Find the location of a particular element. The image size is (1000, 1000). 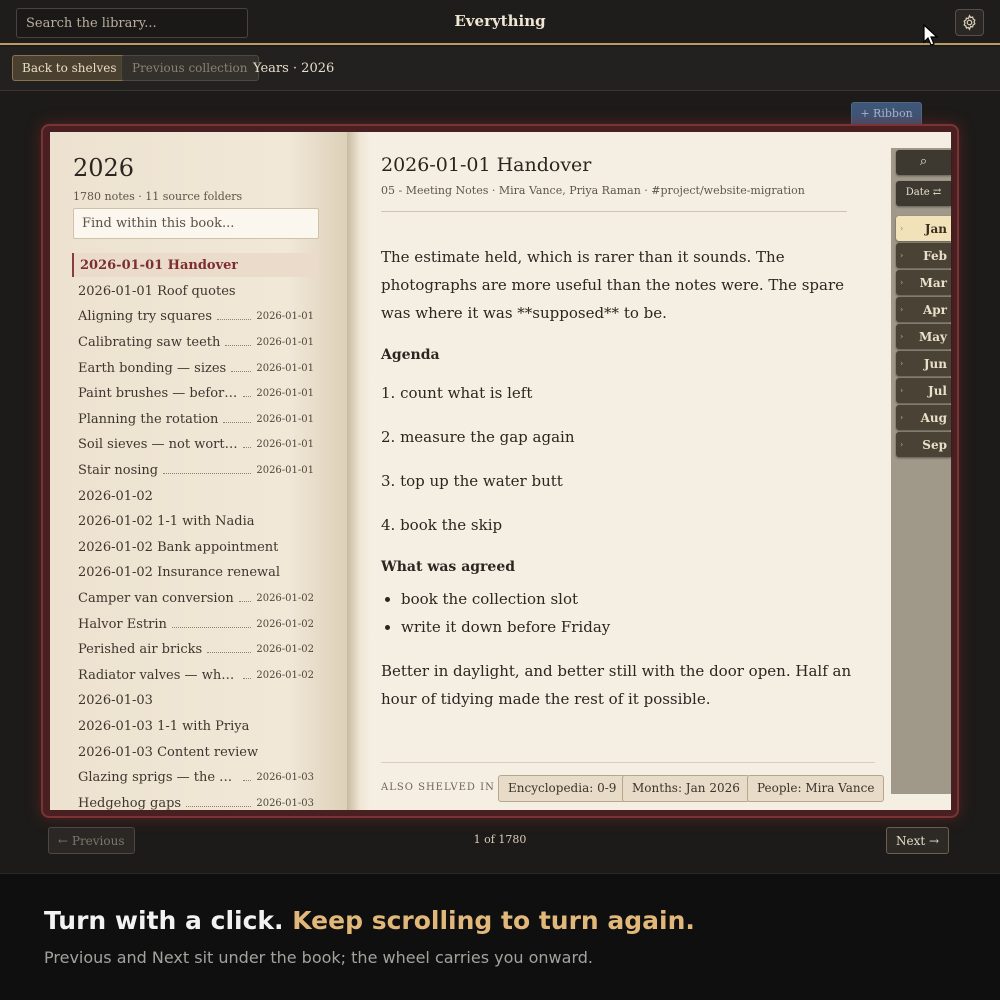

toc-item-title: 2026-01-02 Insurance renewal is located at coordinates (179, 573).